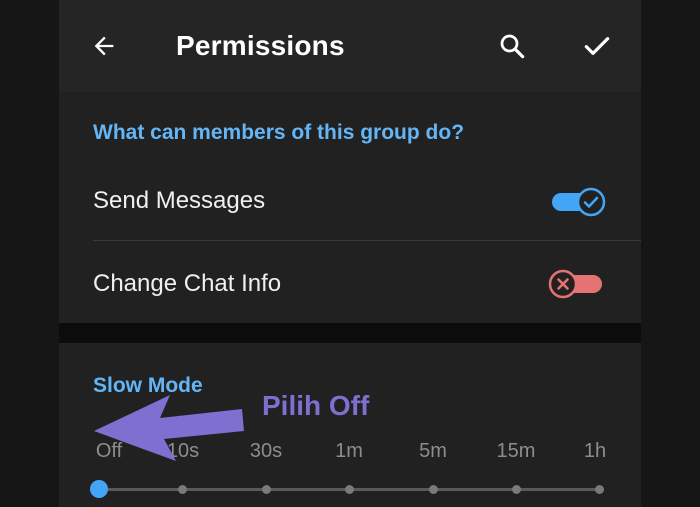  I want to click on permission-label: Change Chat Info, so click(187, 283).